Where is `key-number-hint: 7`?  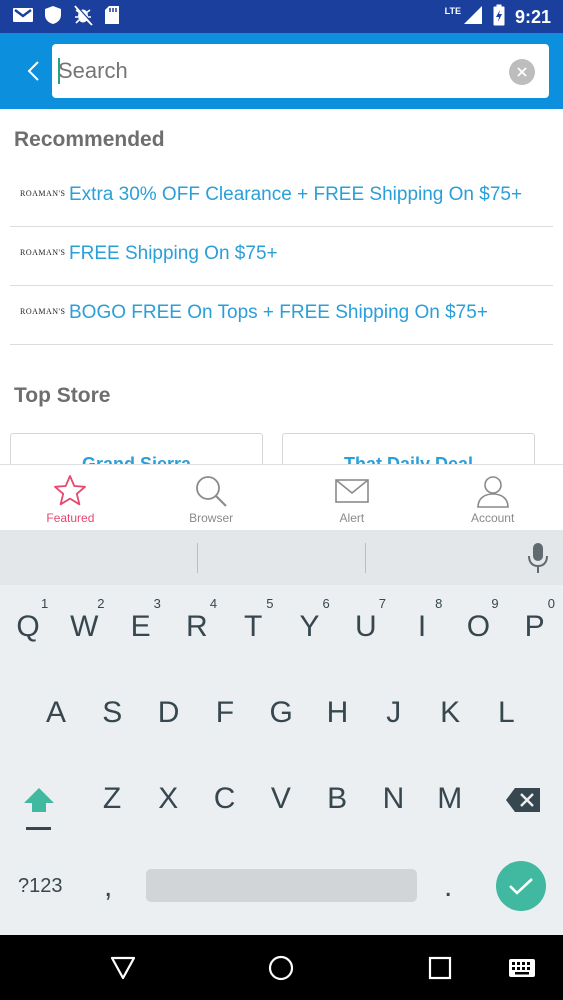 key-number-hint: 7 is located at coordinates (382, 603).